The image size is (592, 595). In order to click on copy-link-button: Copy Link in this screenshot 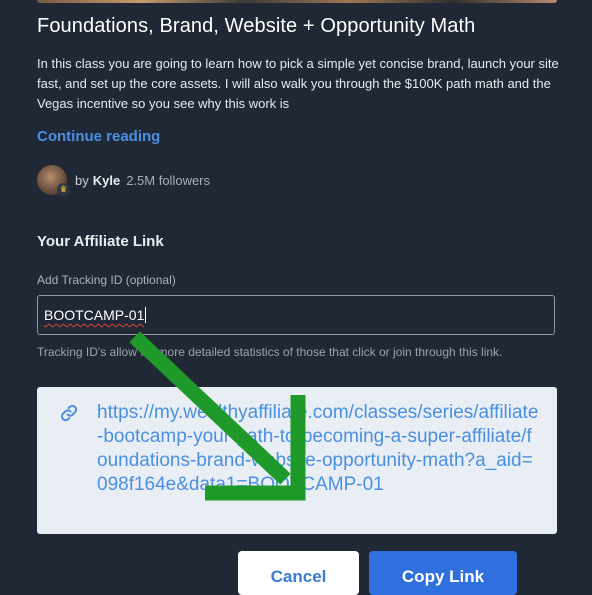, I will do `click(443, 573)`.